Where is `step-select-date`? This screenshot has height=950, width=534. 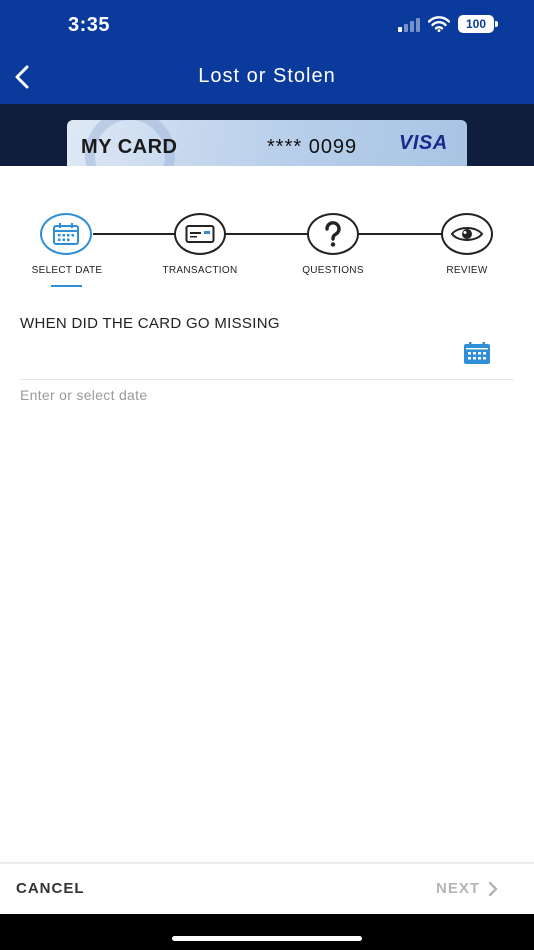
step-select-date is located at coordinates (66, 234).